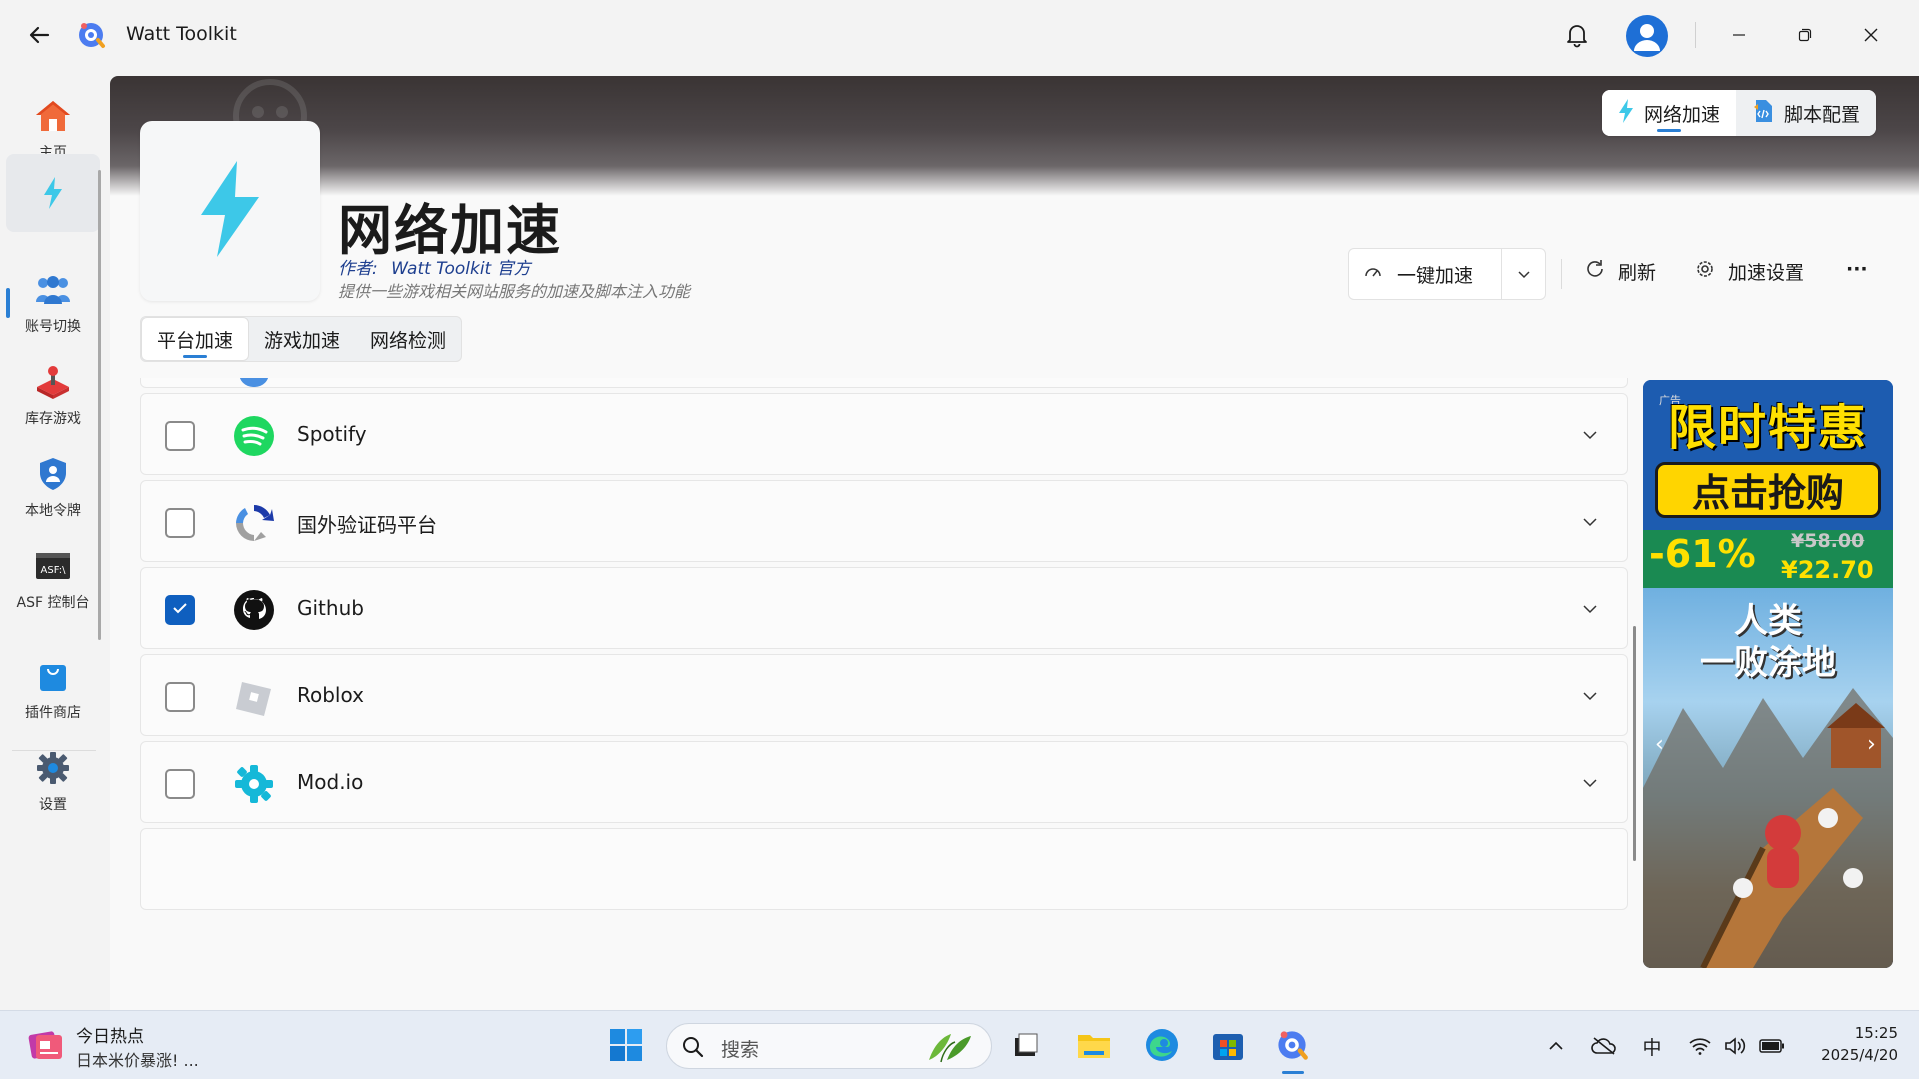  Describe the element at coordinates (46, 1045) in the screenshot. I see `news-widget-icon` at that location.